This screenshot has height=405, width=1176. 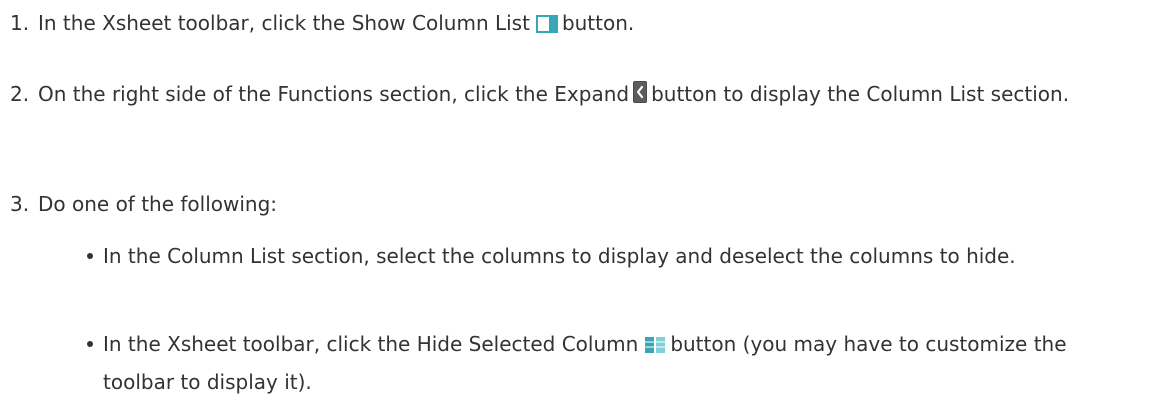 I want to click on step-number: 1., so click(x=20, y=23).